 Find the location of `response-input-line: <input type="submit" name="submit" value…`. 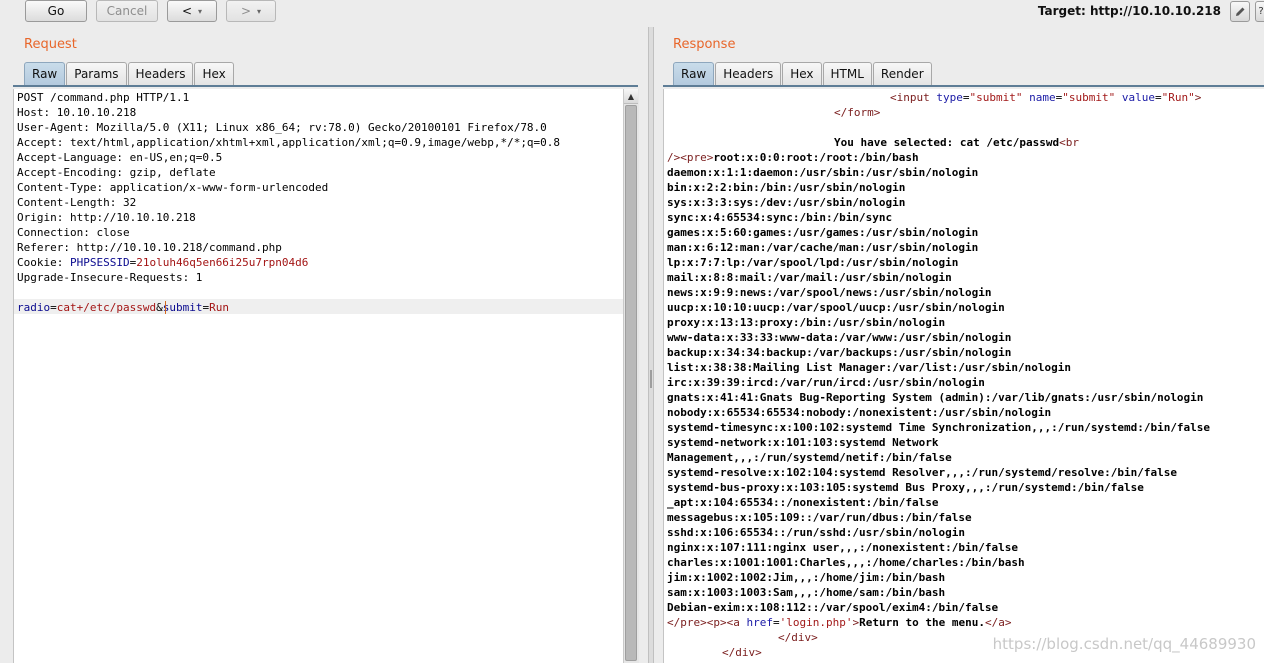

response-input-line: <input type="submit" name="submit" value… is located at coordinates (1046, 97).